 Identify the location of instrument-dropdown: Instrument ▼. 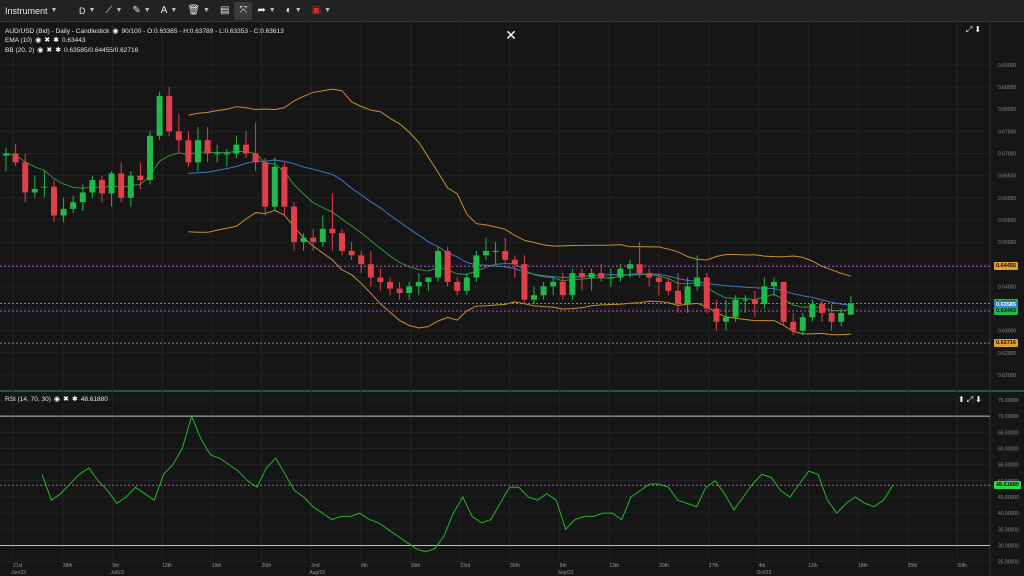
(37, 11).